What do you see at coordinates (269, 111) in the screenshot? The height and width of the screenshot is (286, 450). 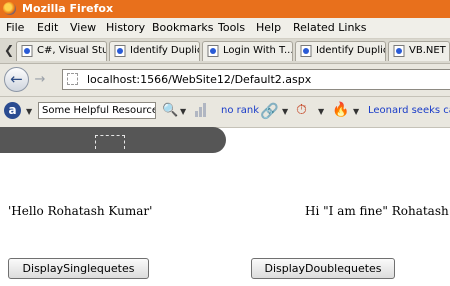 I see `link-icon: 🔗` at bounding box center [269, 111].